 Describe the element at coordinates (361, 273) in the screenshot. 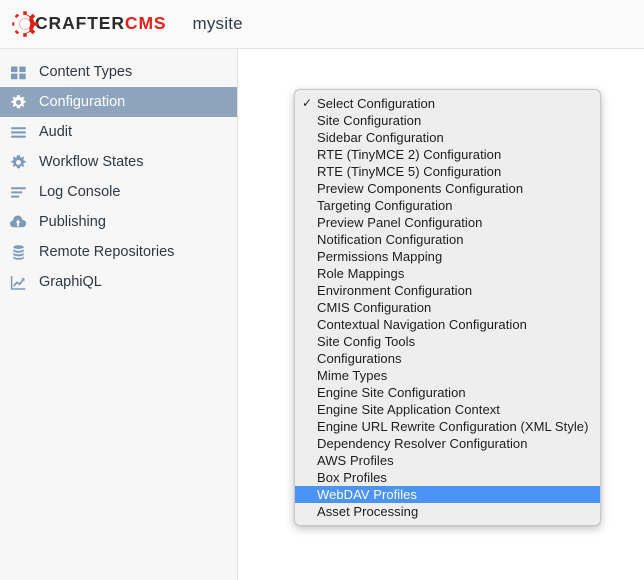

I see `menu-item-label: Role Mappings` at that location.